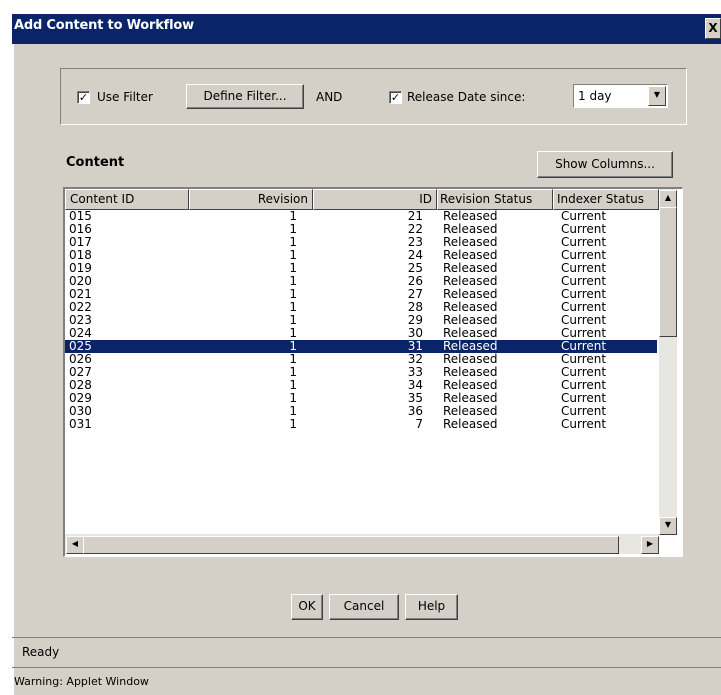 This screenshot has height=695, width=721. Describe the element at coordinates (668, 199) in the screenshot. I see `scroll-up-icon: ▲` at that location.